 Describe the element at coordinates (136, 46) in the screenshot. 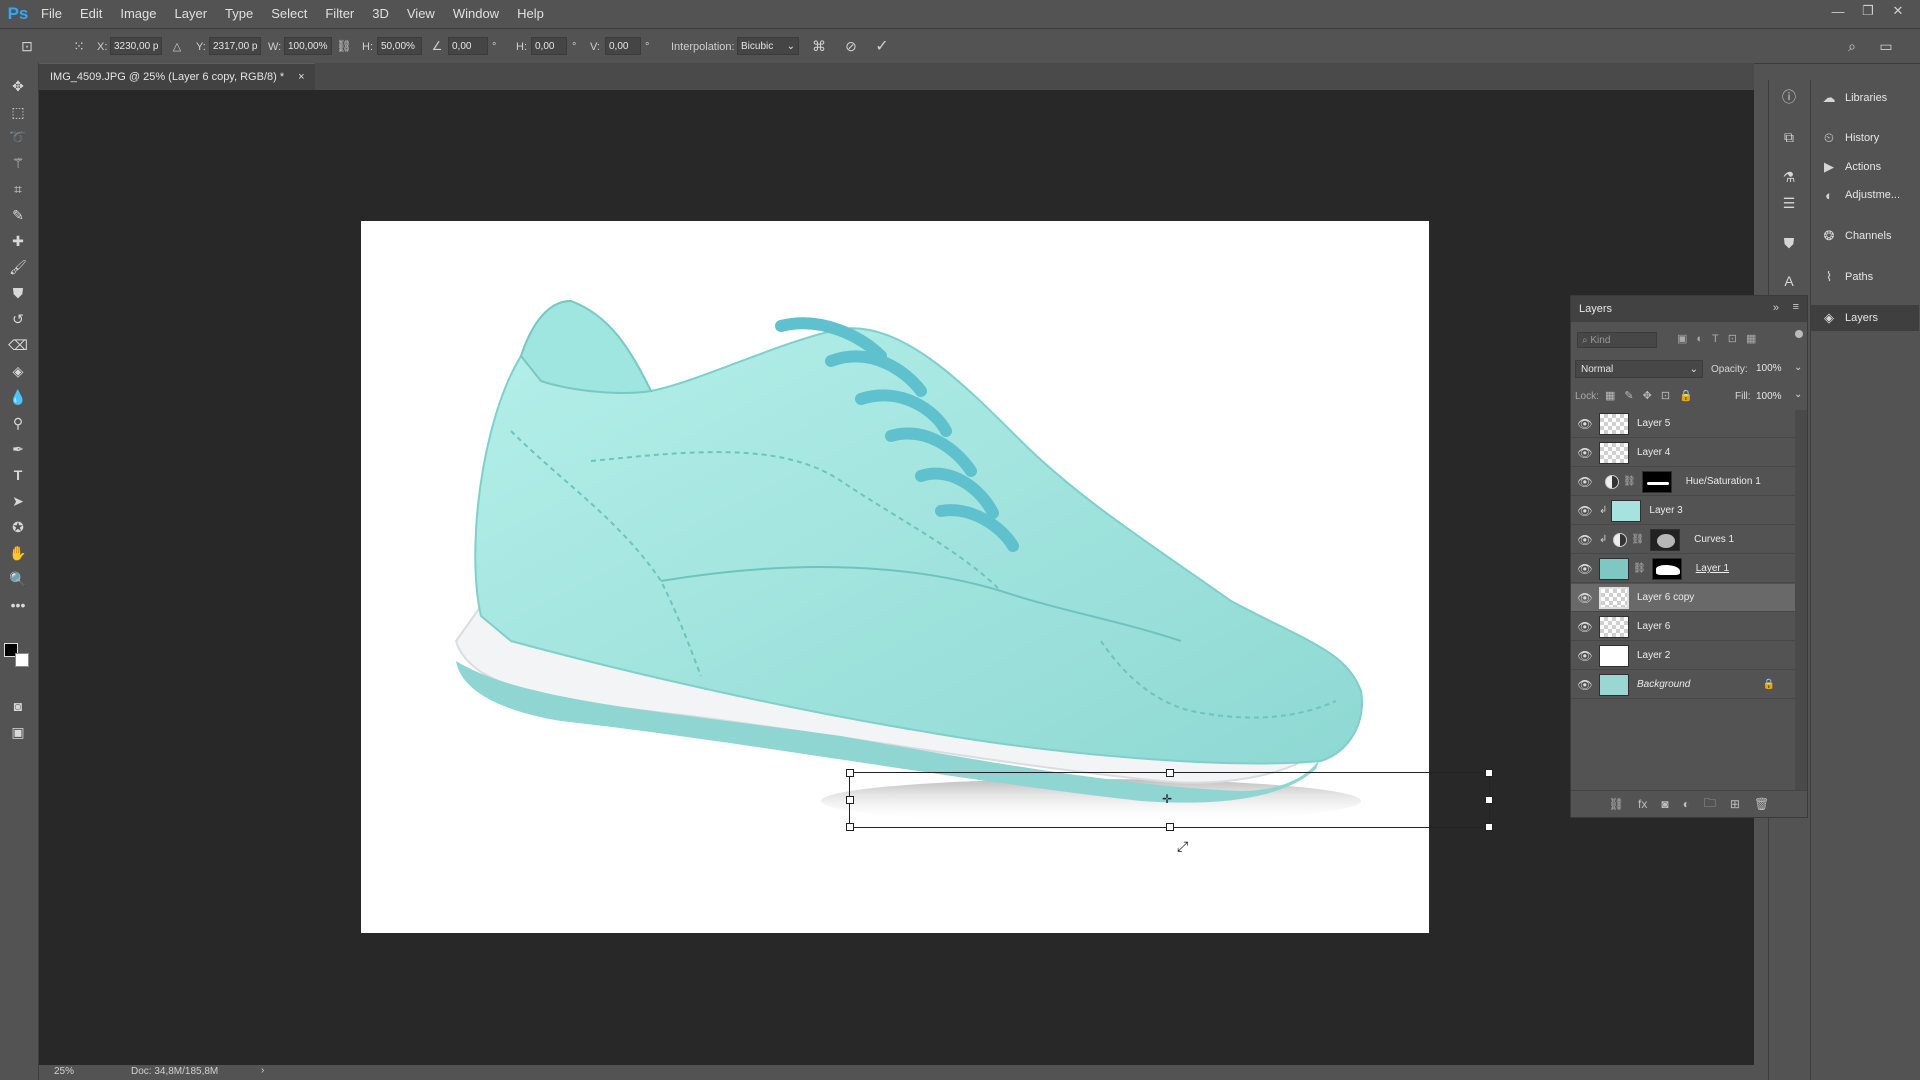

I see `x-position-field: 3230,00 p` at that location.